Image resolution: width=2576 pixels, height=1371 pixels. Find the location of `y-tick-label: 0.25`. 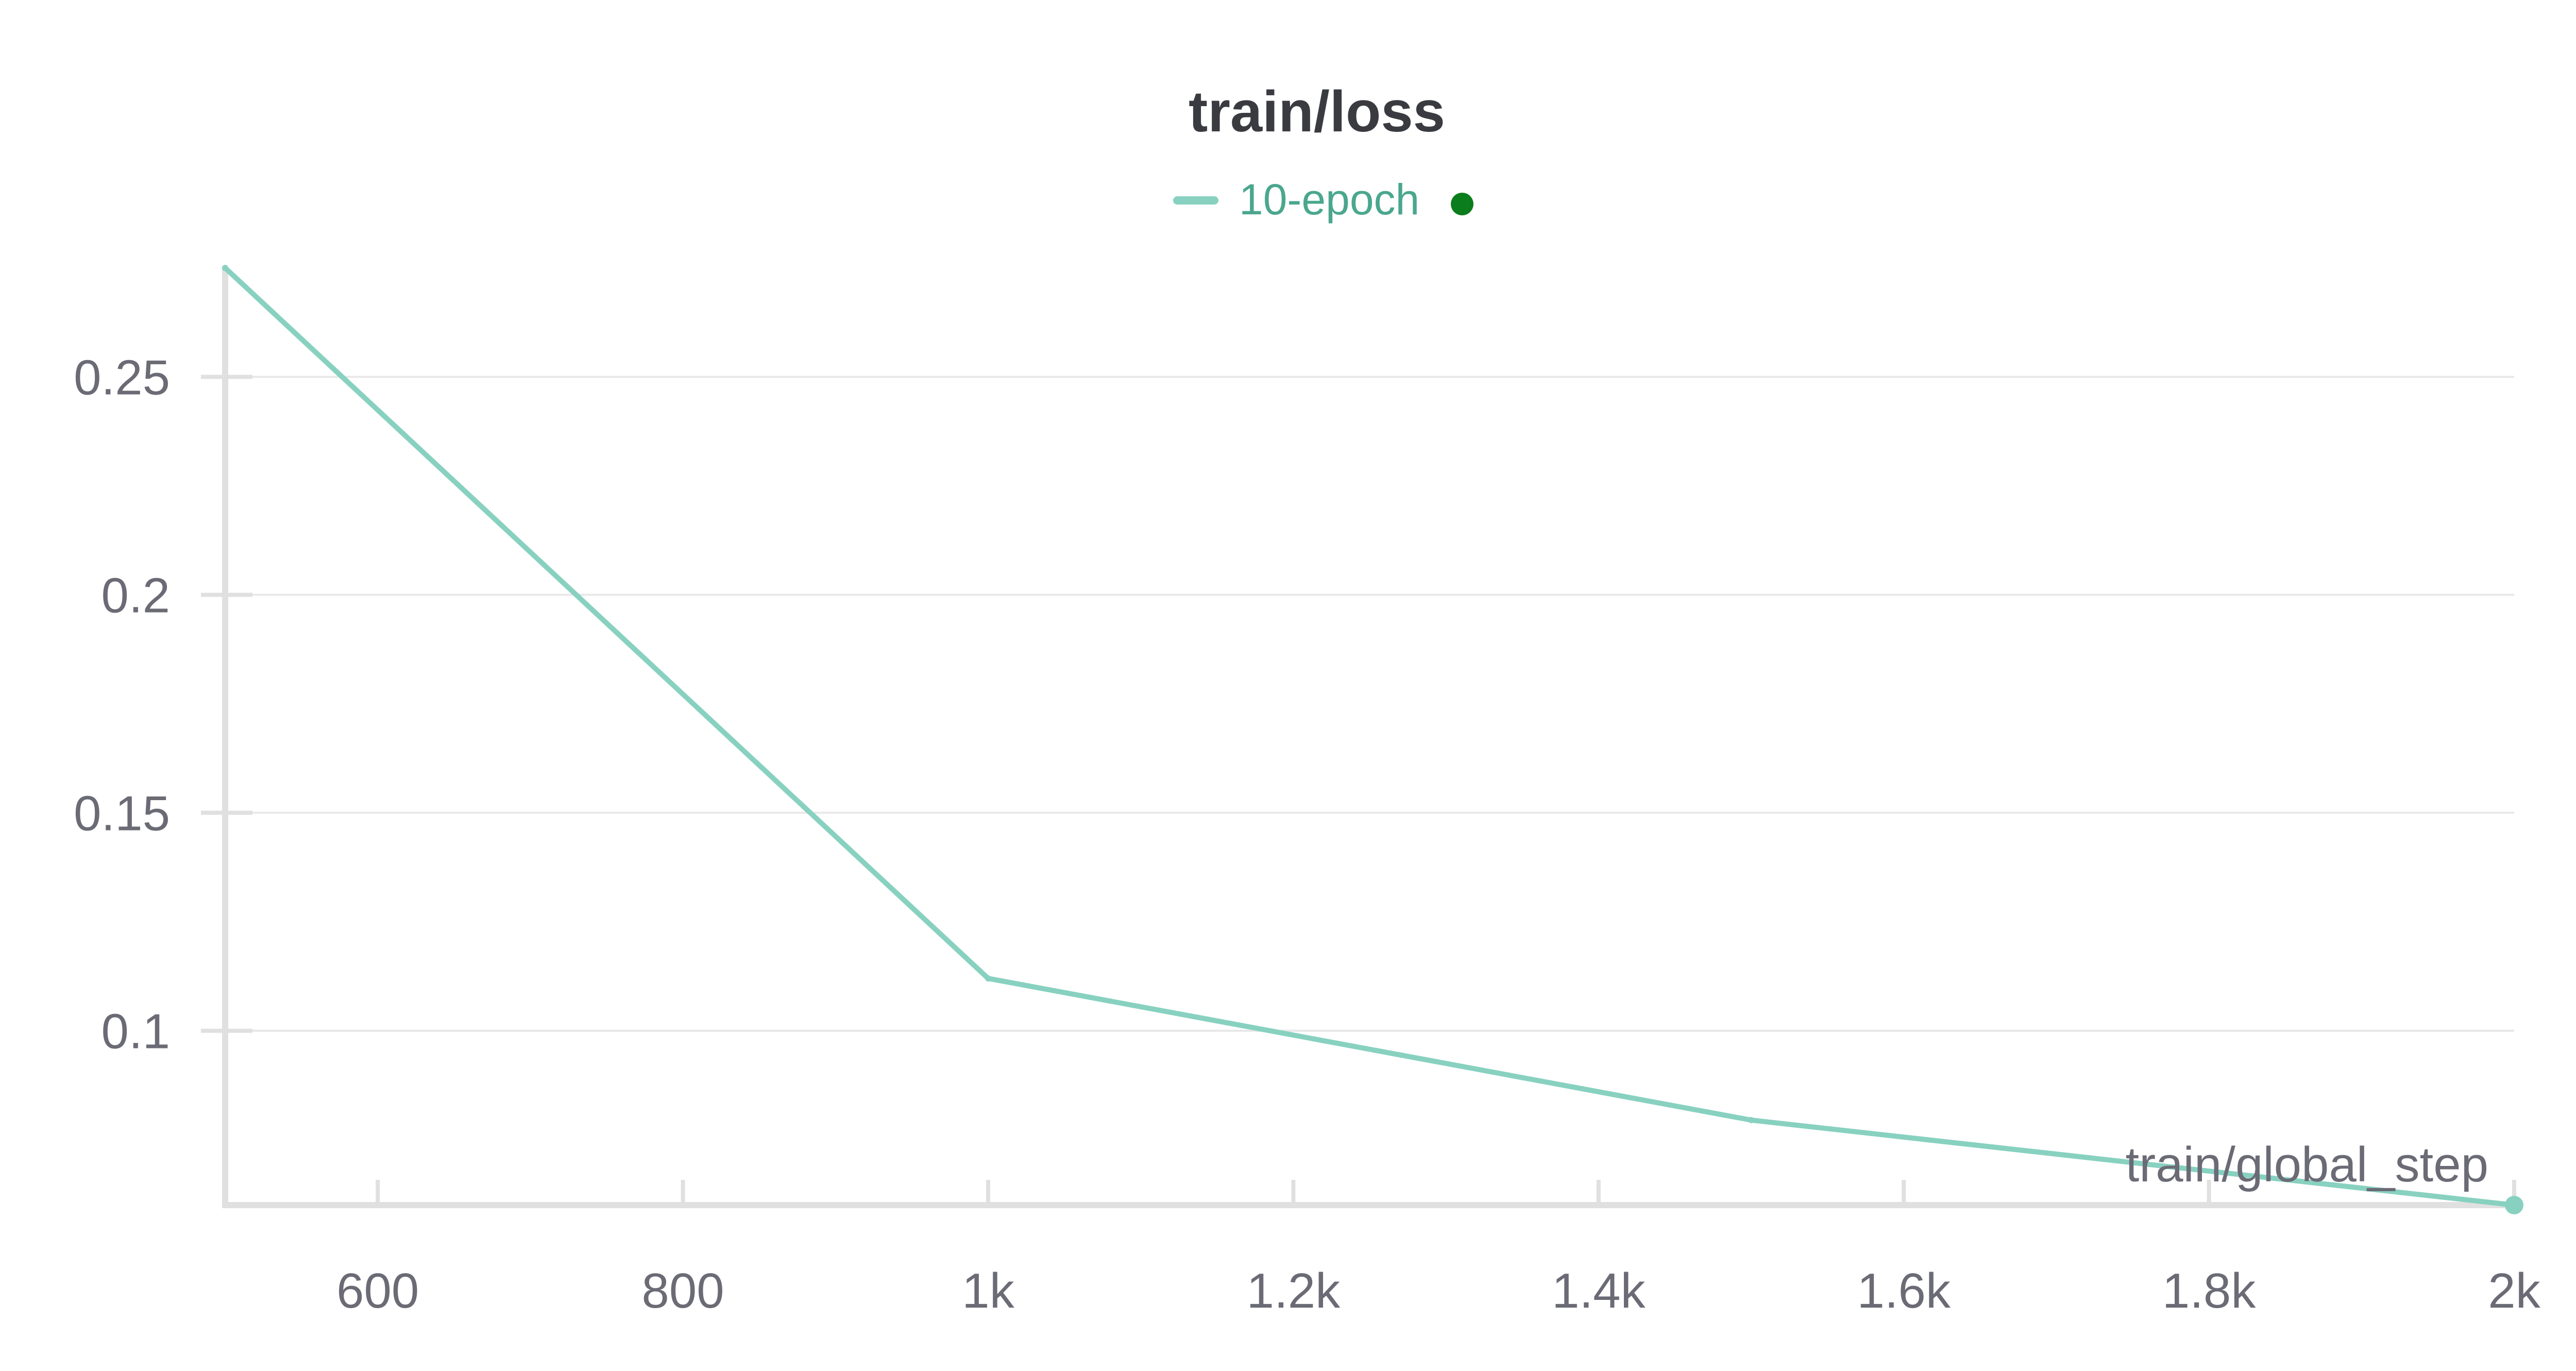

y-tick-label: 0.25 is located at coordinates (122, 378).